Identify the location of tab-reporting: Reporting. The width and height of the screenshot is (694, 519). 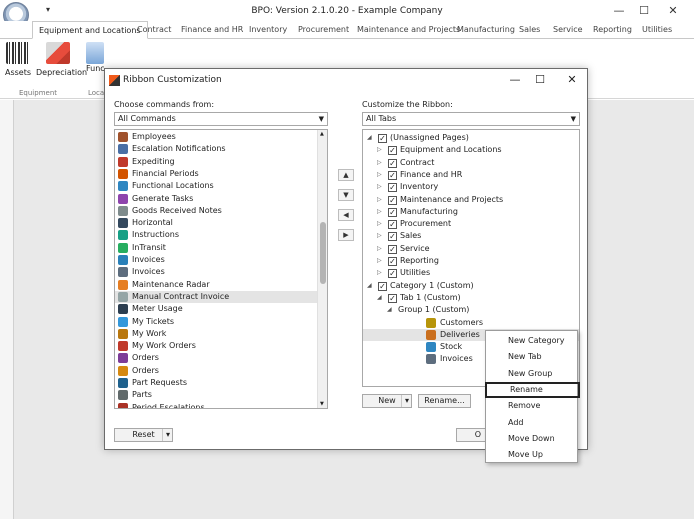
(612, 30).